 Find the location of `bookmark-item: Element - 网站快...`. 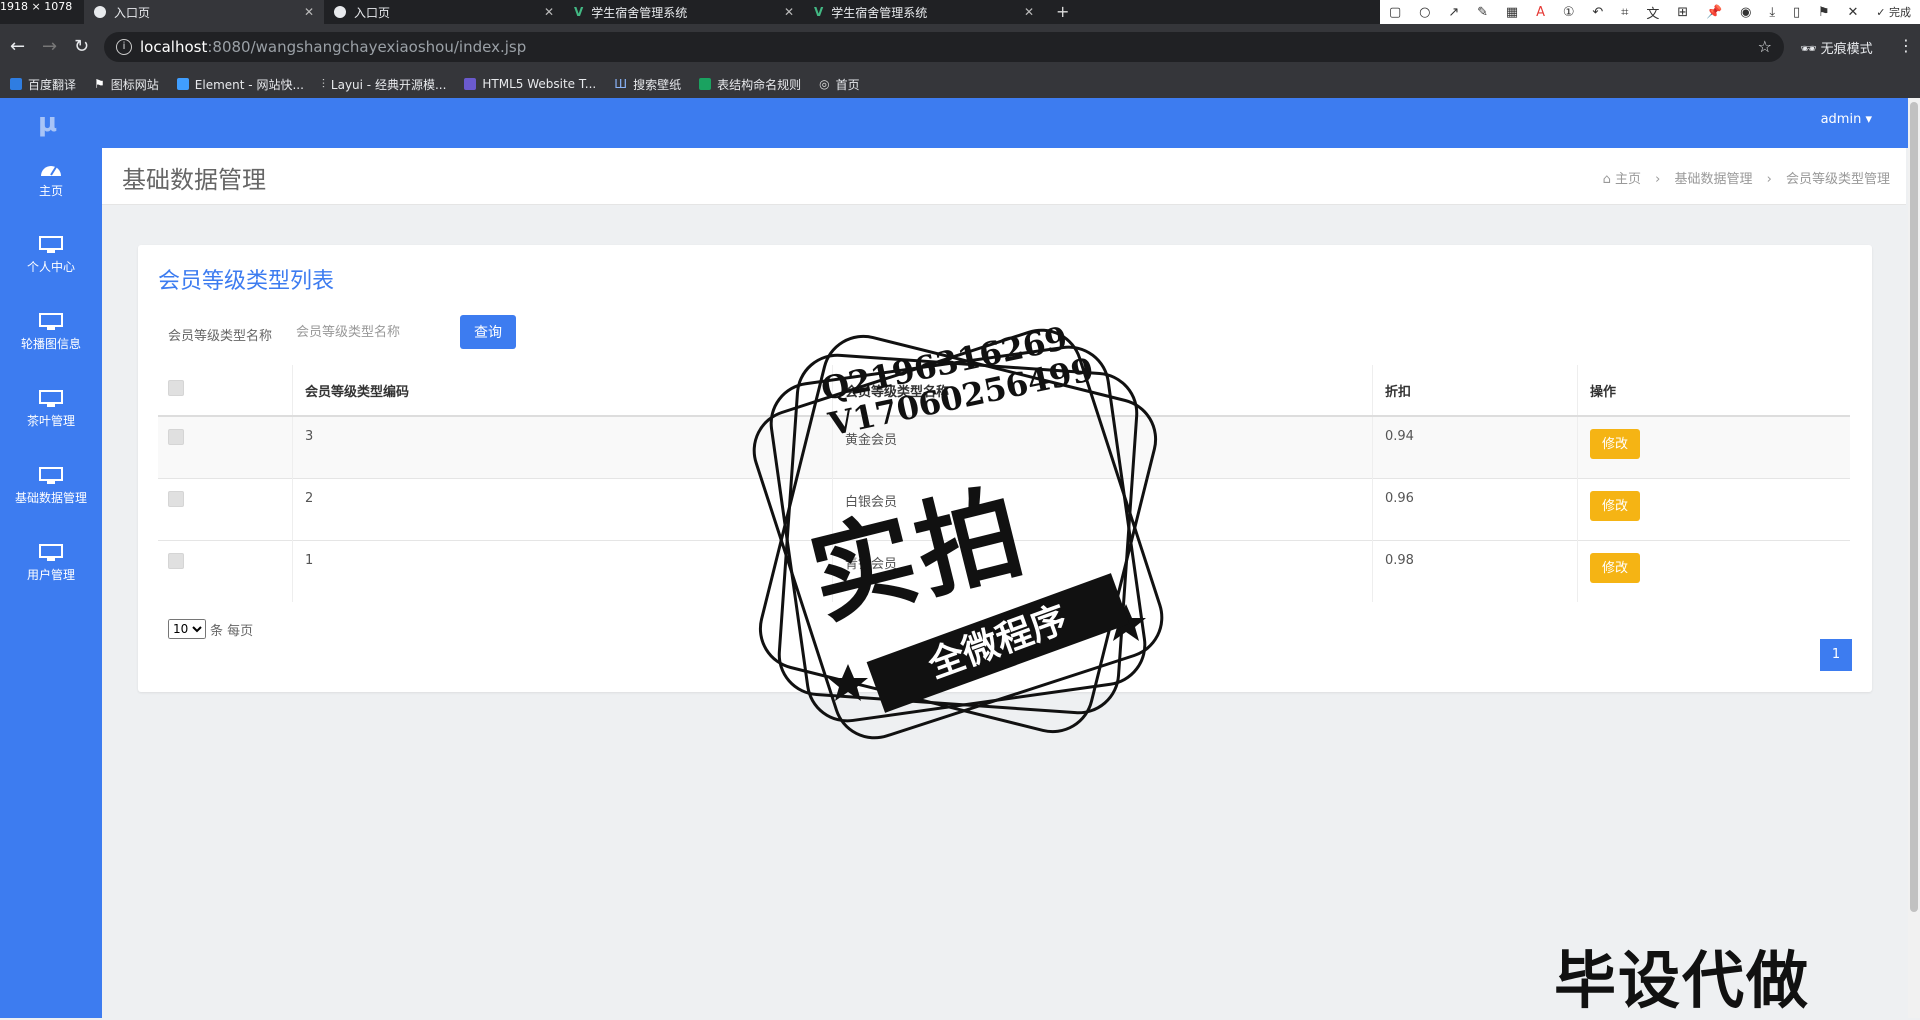

bookmark-item: Element - 网站快... is located at coordinates (240, 84).